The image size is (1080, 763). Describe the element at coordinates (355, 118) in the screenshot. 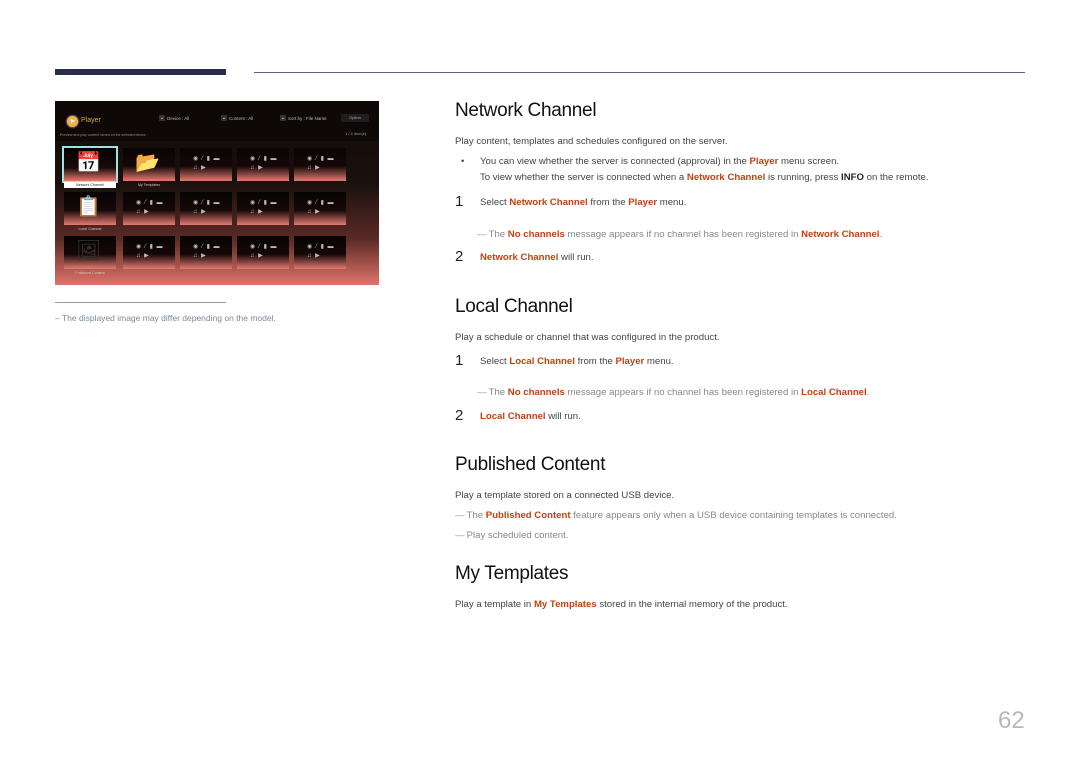

I see `options-button: Option` at that location.